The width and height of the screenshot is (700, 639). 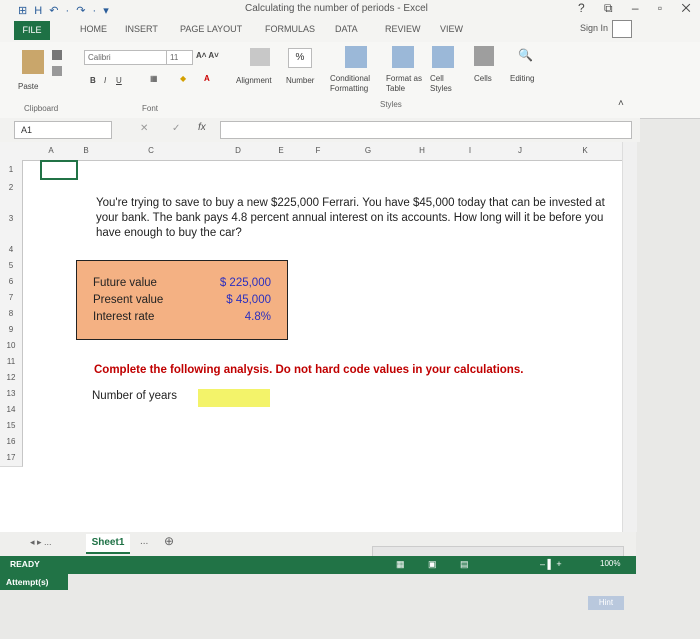 What do you see at coordinates (169, 541) in the screenshot?
I see `add-sheet-icon: ⊕` at bounding box center [169, 541].